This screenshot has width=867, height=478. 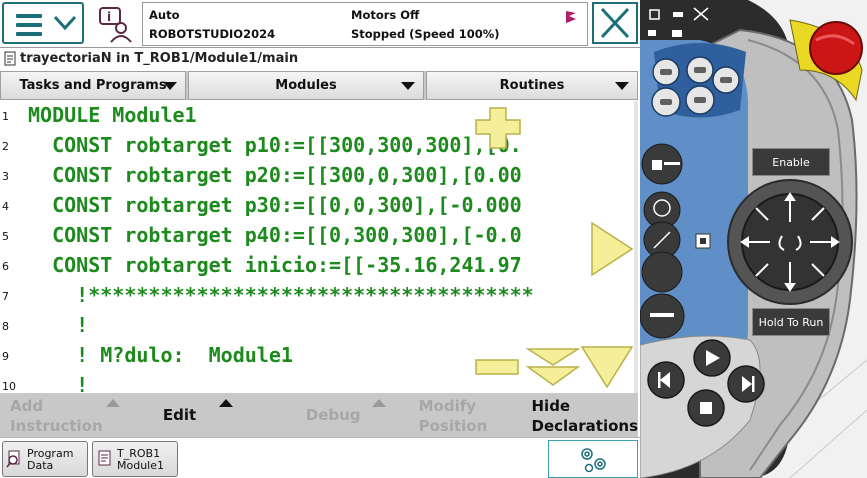 What do you see at coordinates (5, 146) in the screenshot?
I see `line-number: 2` at bounding box center [5, 146].